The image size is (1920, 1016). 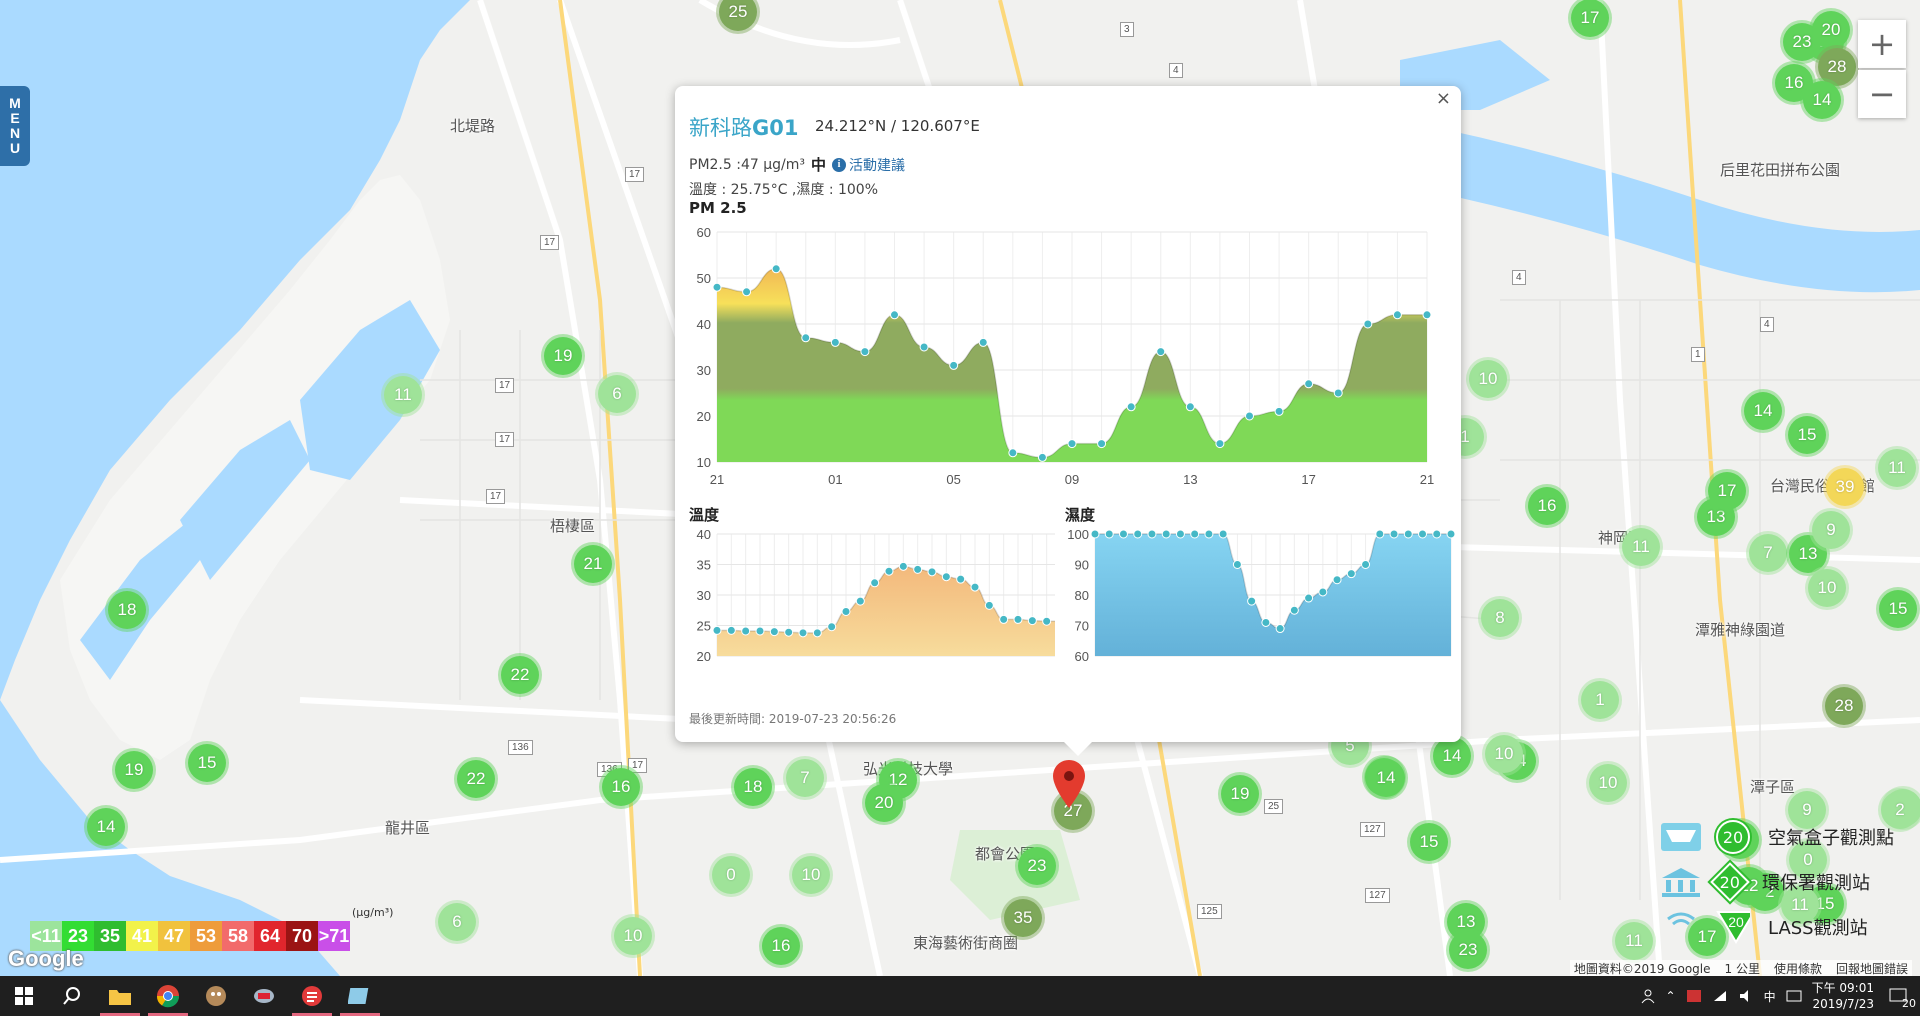 I want to click on activity-advice-link: i 活動建議, so click(x=868, y=165).